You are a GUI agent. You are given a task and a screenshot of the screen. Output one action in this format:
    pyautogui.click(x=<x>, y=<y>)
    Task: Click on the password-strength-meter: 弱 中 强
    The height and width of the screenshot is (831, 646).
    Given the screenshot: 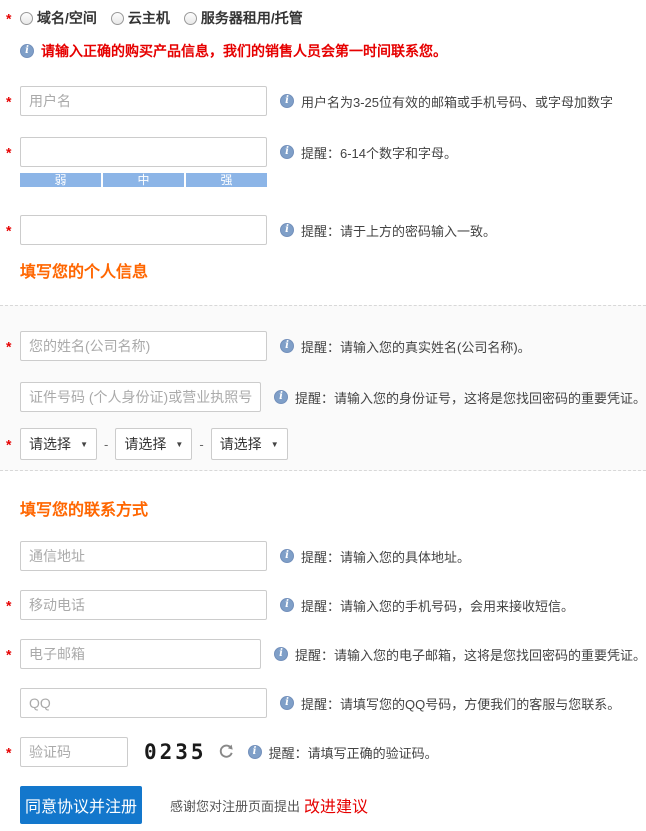 What is the action you would take?
    pyautogui.click(x=143, y=180)
    